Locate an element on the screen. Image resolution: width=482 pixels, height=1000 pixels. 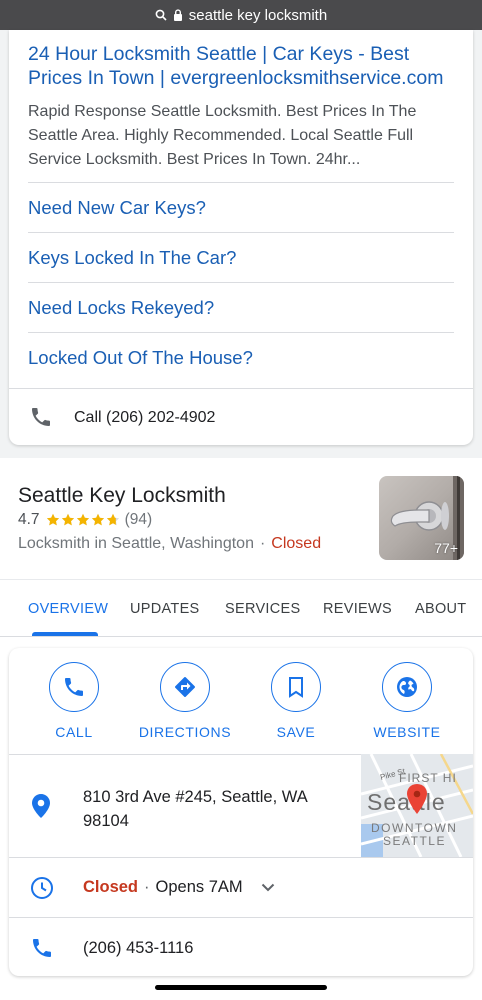
review-count: (94) is located at coordinates (138, 519).